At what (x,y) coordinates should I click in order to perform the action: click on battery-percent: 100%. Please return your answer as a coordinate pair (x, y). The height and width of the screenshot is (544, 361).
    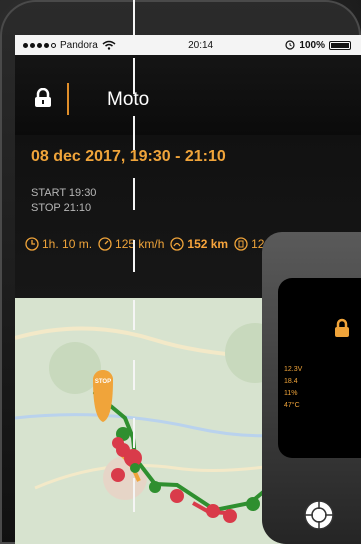
    Looking at the image, I should click on (312, 45).